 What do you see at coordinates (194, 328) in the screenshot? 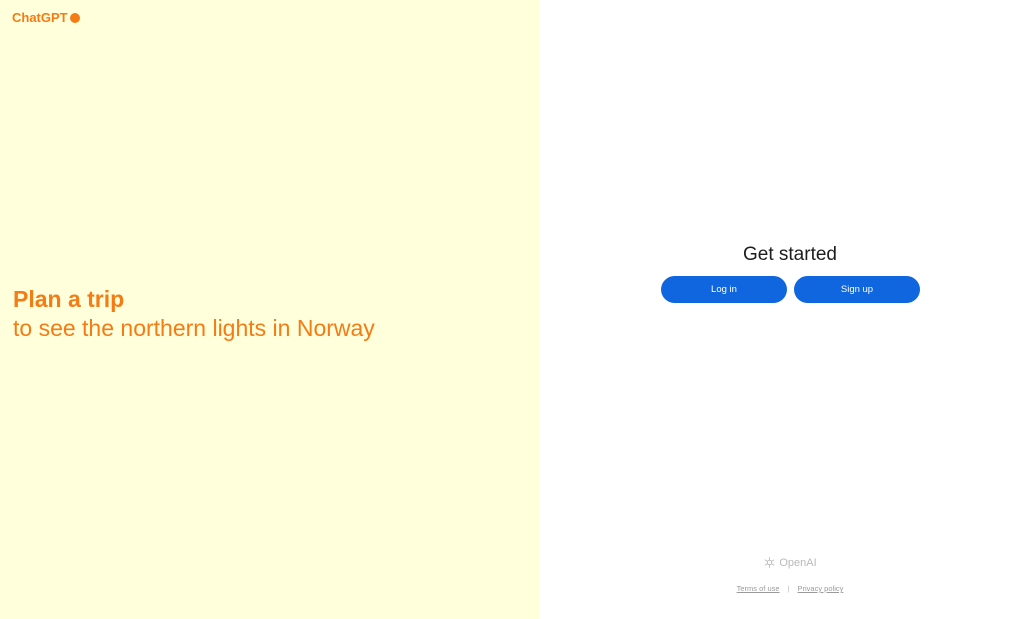
I see `hero-subtitle: to see the northern lights in Norway` at bounding box center [194, 328].